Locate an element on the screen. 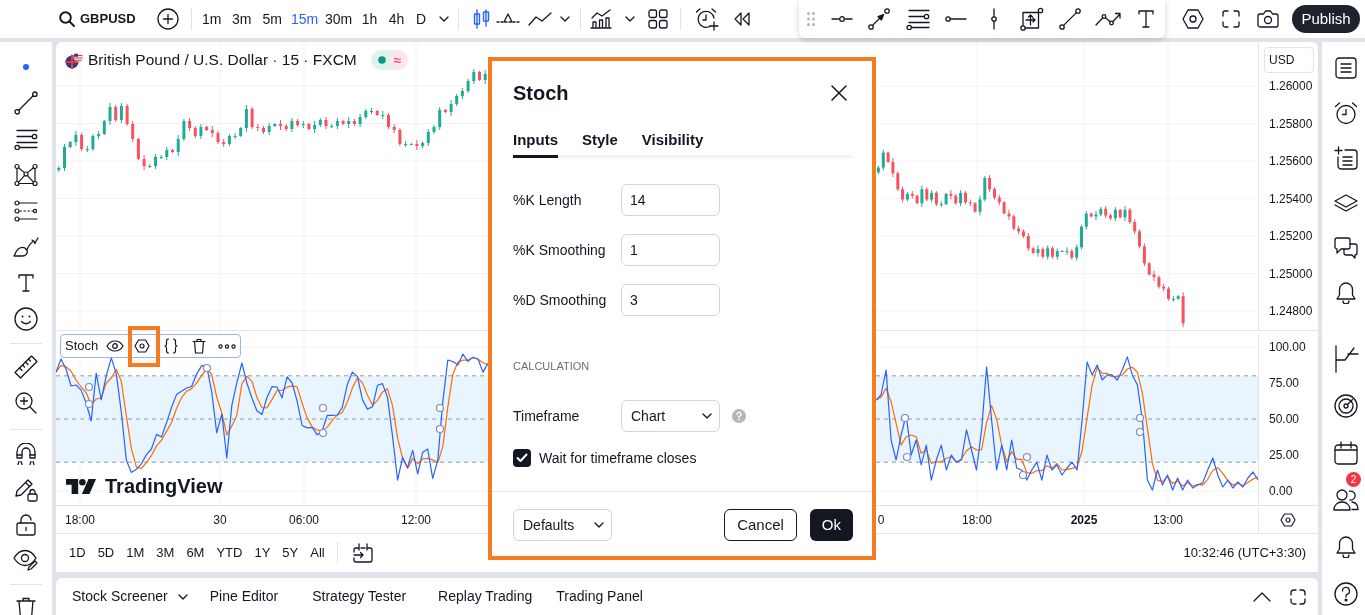  dotted-lines-icon is located at coordinates (26, 211).